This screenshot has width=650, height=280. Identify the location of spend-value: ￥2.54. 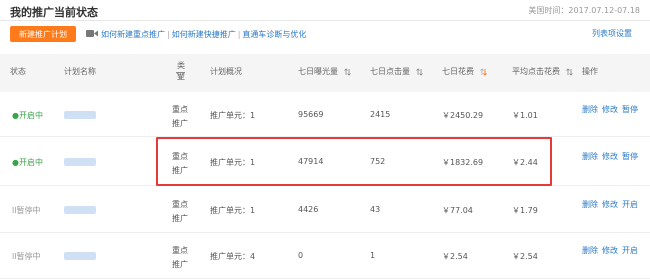
(455, 256).